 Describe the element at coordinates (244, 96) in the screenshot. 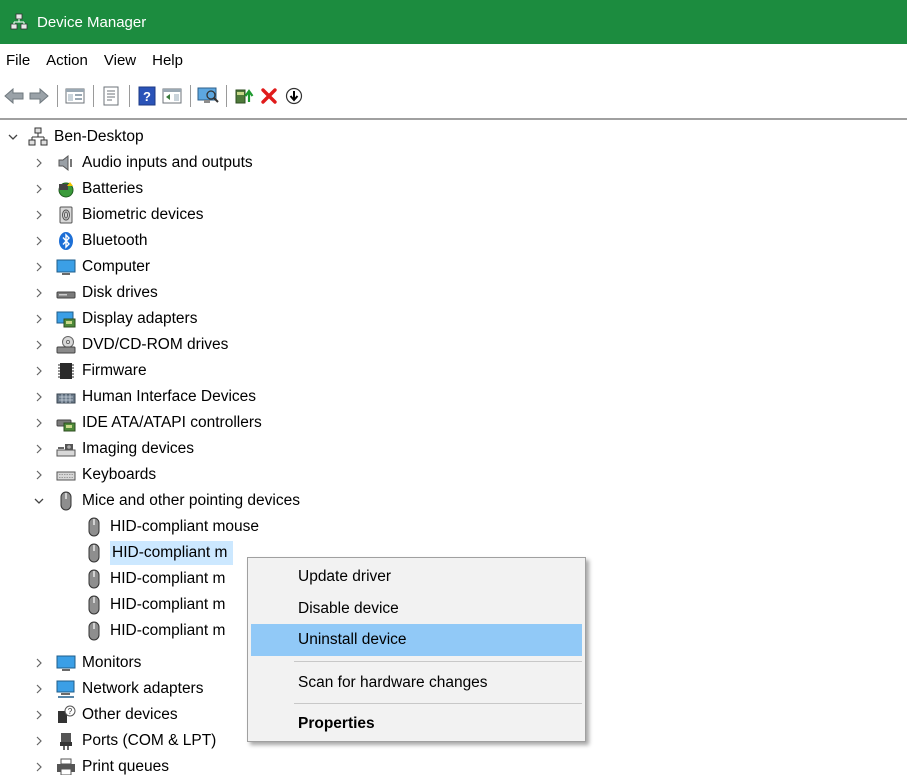

I see `update-driver-icon` at that location.